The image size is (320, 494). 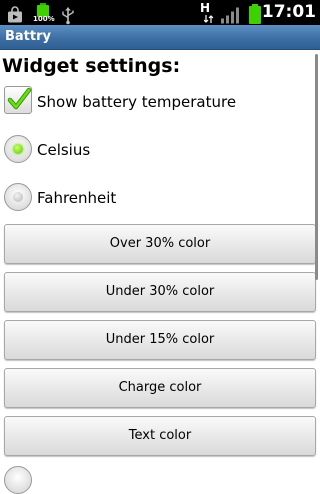 I want to click on network-type-label: H, so click(x=205, y=8).